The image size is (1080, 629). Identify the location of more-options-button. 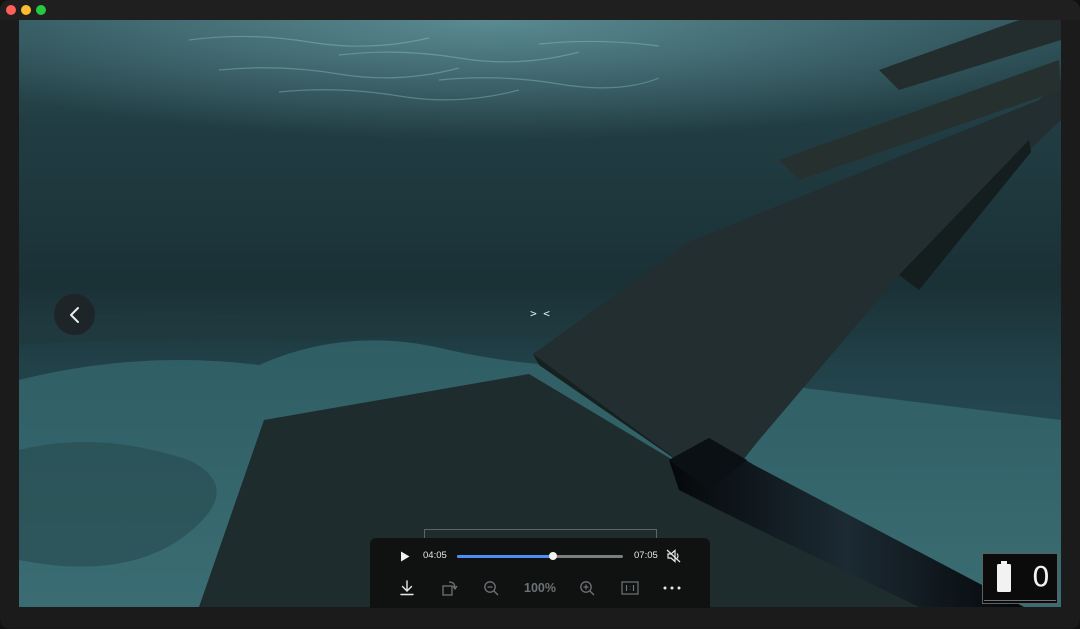
(672, 588).